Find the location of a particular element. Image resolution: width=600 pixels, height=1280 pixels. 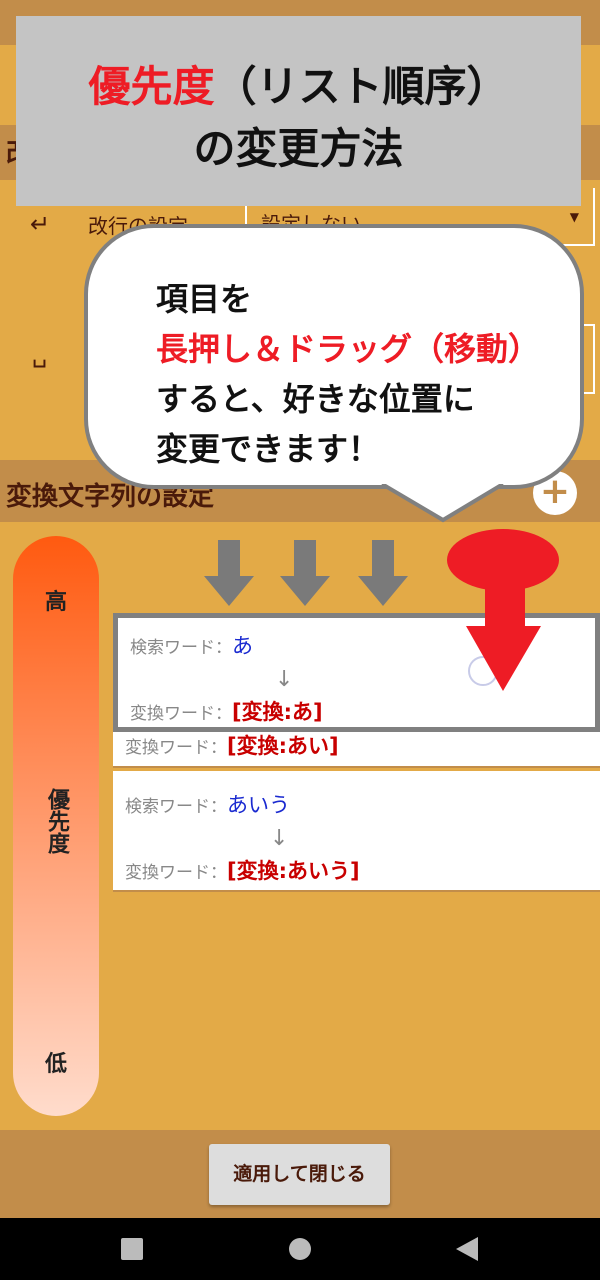

callout-line: 変更できます！ is located at coordinates (268, 449).